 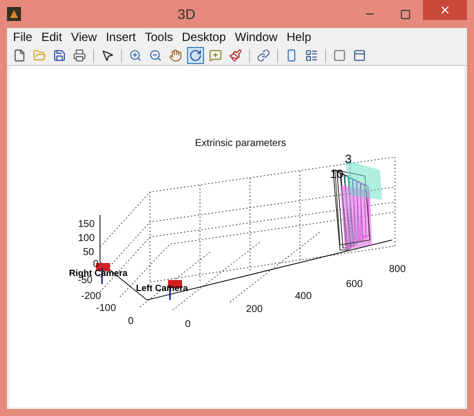 What do you see at coordinates (84, 37) in the screenshot?
I see `menu-item: View` at bounding box center [84, 37].